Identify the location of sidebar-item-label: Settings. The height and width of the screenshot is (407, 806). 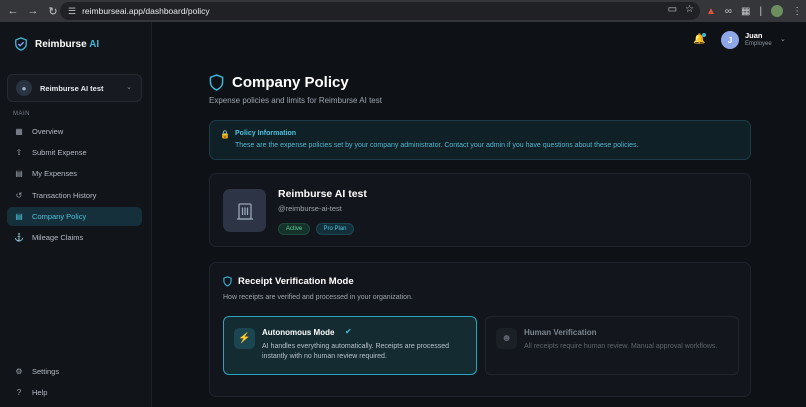
(46, 371).